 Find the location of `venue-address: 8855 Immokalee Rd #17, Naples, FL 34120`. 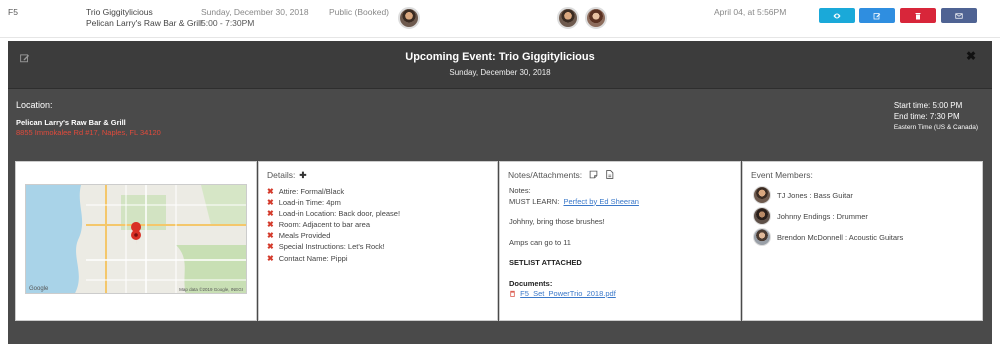

venue-address: 8855 Immokalee Rd #17, Naples, FL 34120 is located at coordinates (88, 132).